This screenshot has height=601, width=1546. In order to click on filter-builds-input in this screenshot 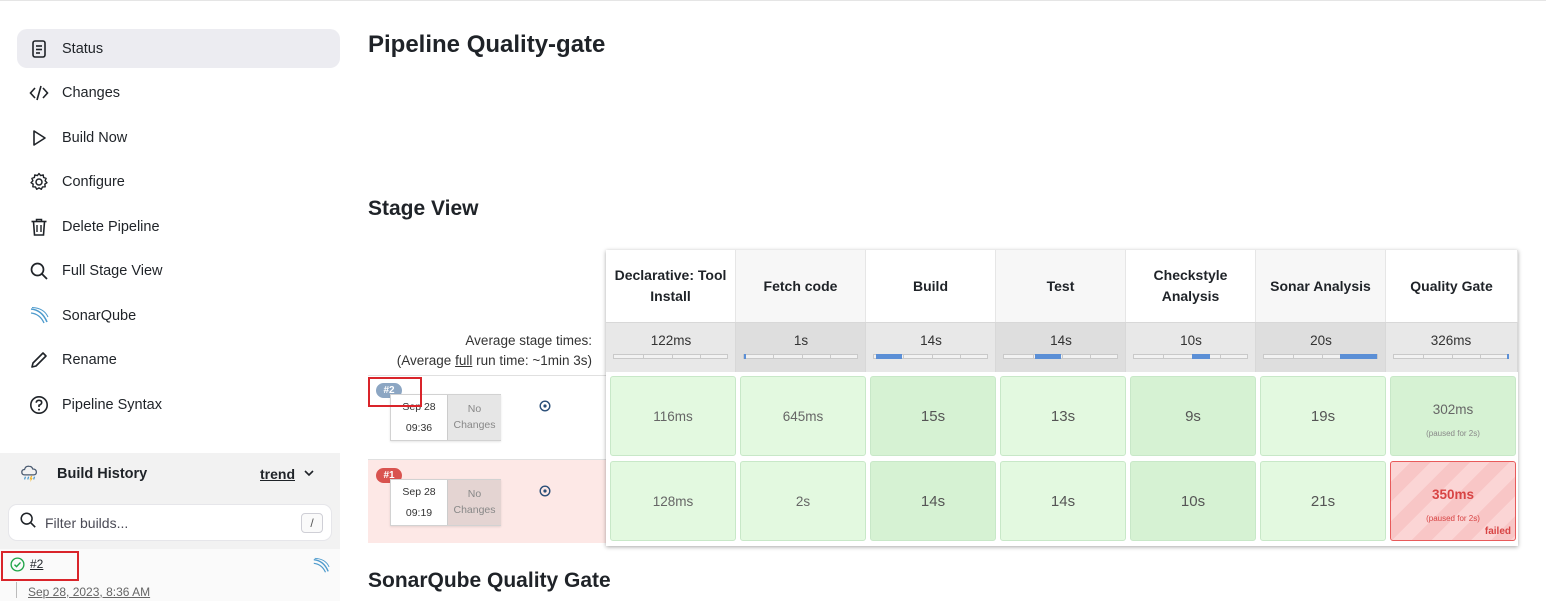, I will do `click(165, 522)`.